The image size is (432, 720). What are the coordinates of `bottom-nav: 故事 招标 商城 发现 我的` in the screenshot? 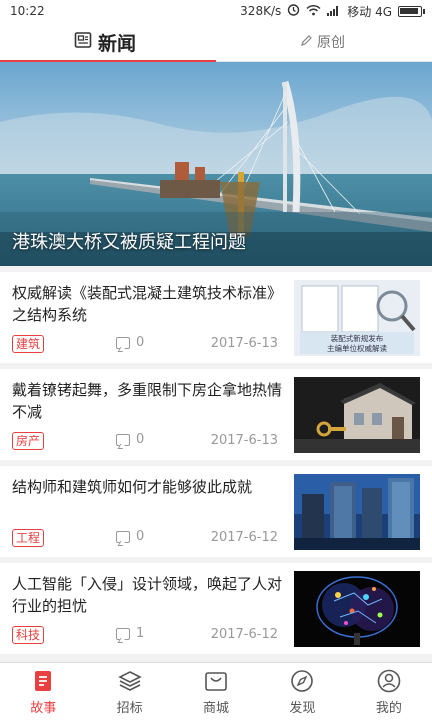 It's located at (216, 691).